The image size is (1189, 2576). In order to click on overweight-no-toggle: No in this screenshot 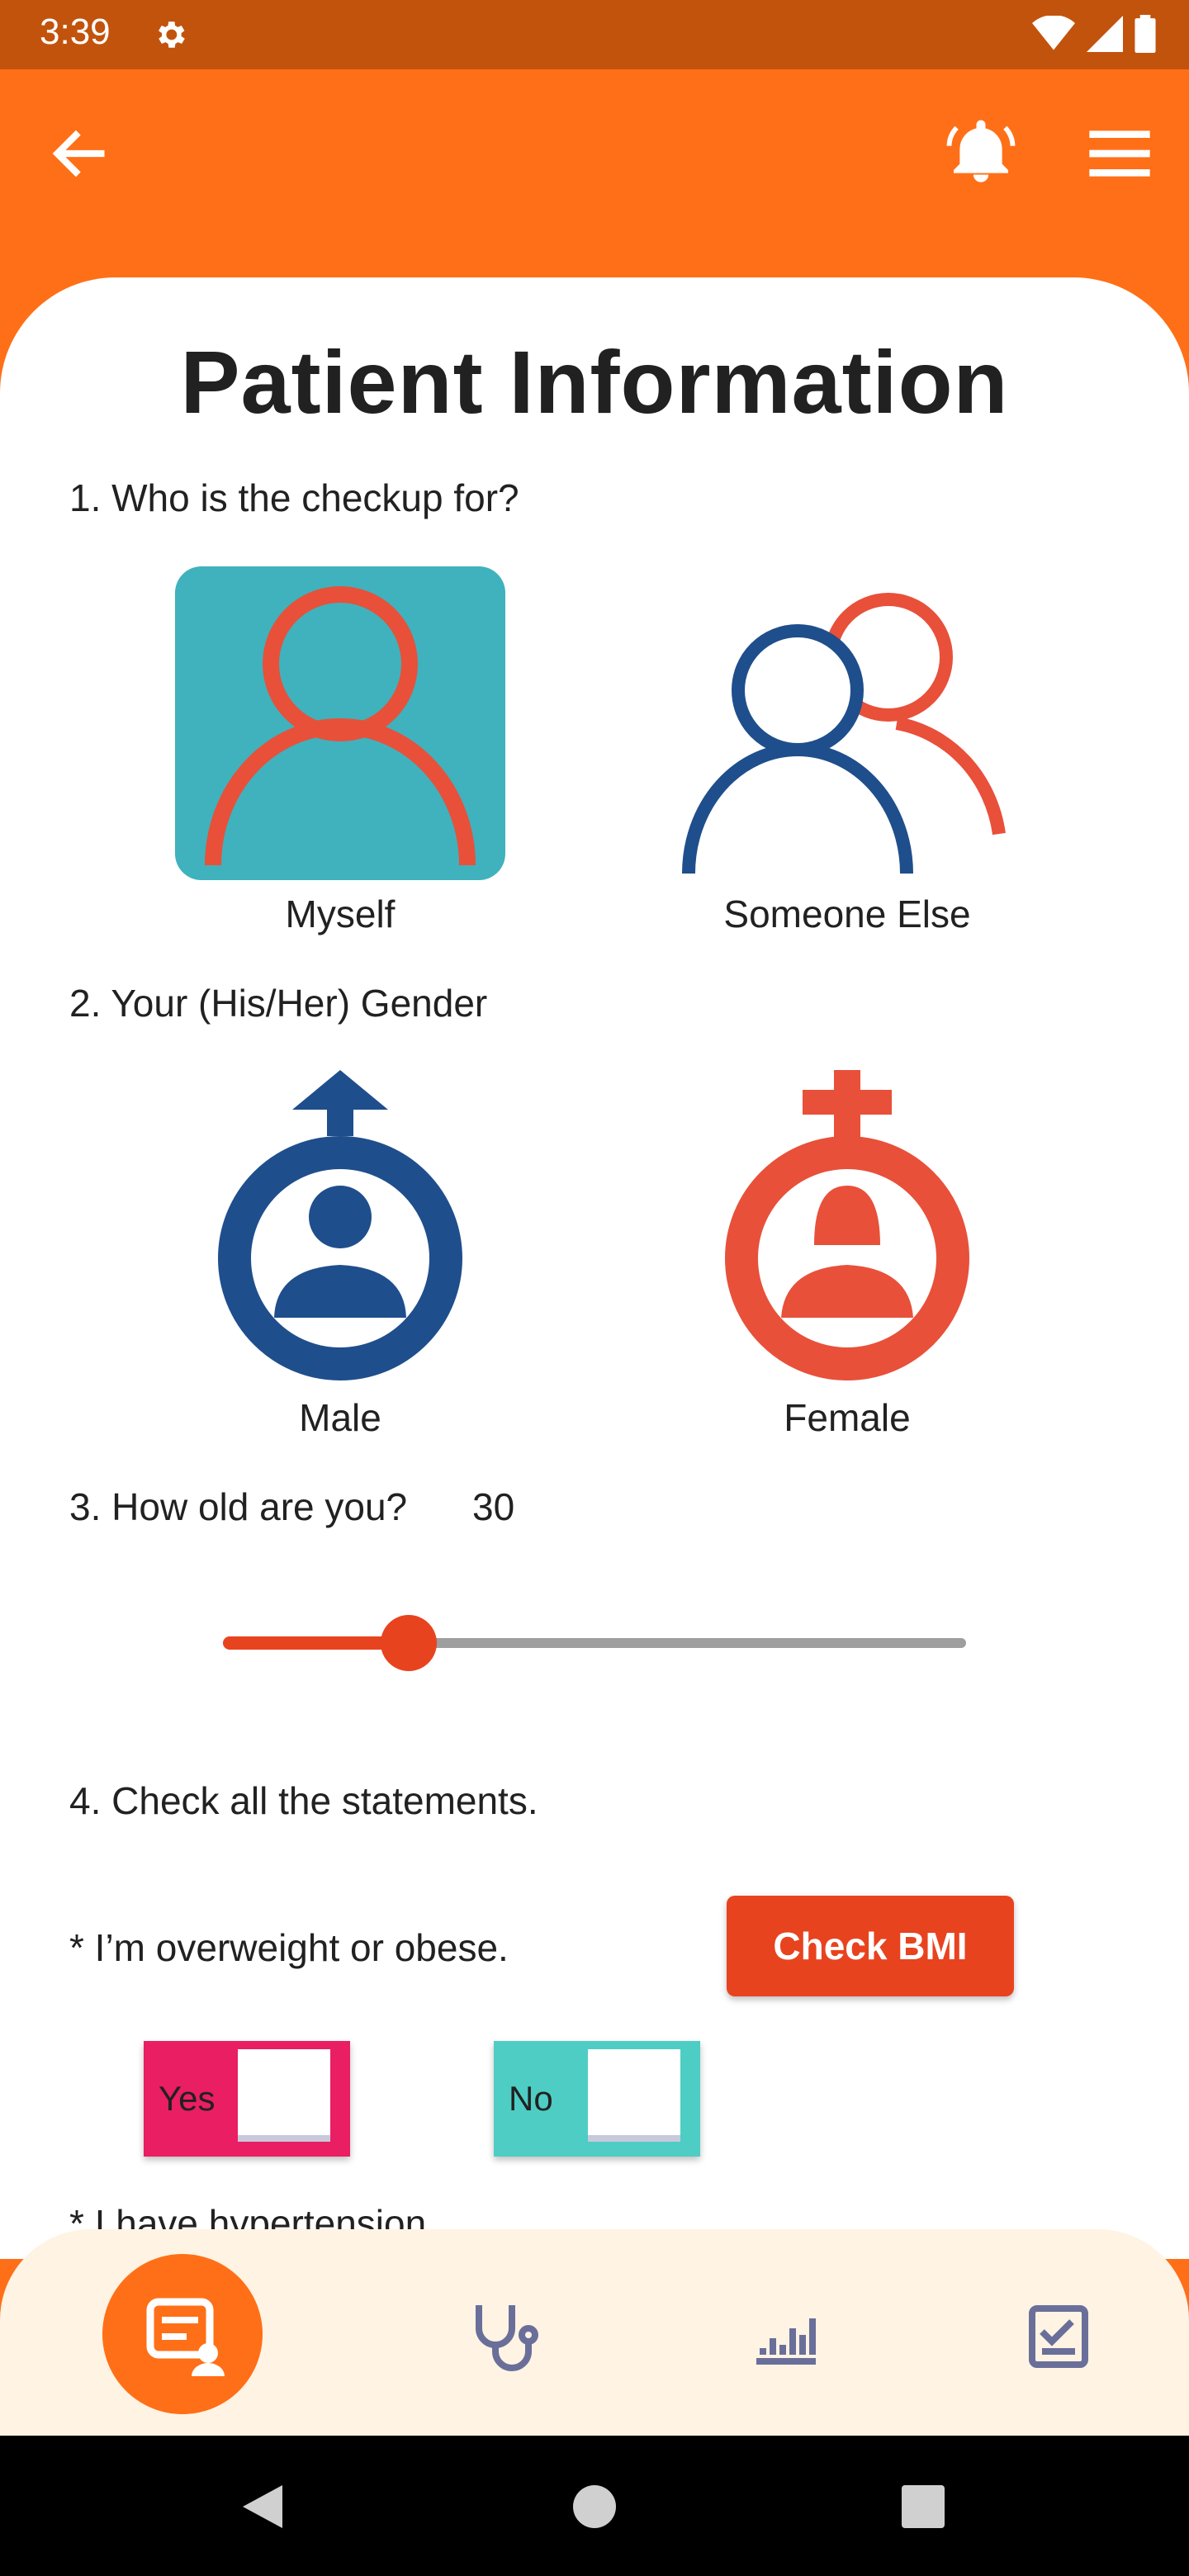, I will do `click(597, 2099)`.